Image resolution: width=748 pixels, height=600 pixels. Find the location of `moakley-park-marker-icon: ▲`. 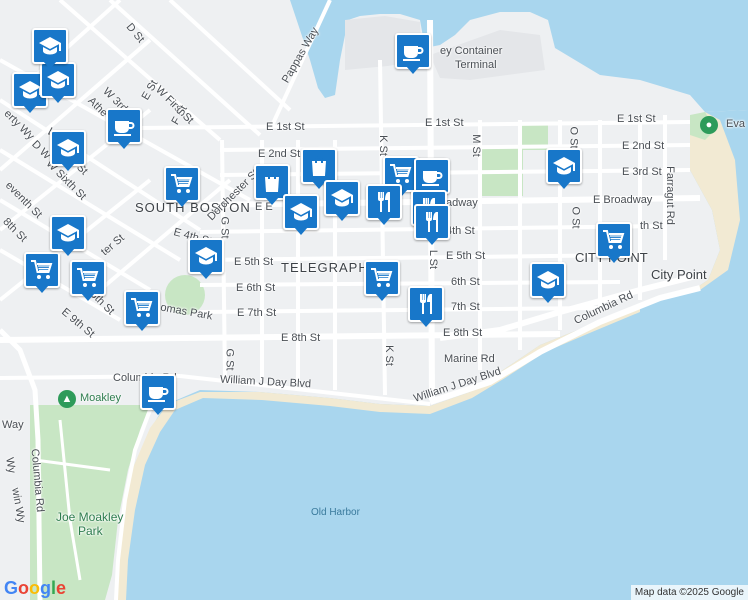

moakley-park-marker-icon: ▲ is located at coordinates (67, 399).